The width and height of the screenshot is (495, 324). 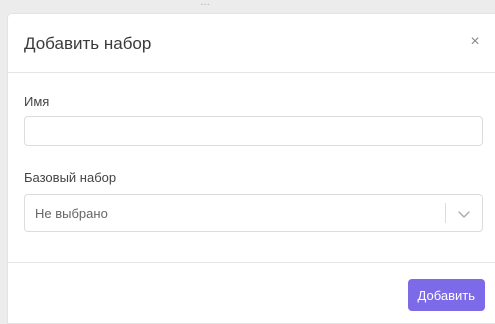 What do you see at coordinates (70, 177) in the screenshot?
I see `base-set-label: Базовый набор` at bounding box center [70, 177].